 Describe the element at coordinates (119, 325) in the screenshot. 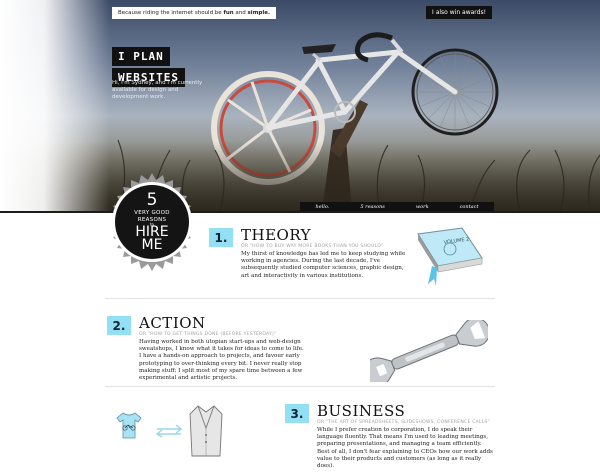

I see `section-2-number: 2.` at that location.